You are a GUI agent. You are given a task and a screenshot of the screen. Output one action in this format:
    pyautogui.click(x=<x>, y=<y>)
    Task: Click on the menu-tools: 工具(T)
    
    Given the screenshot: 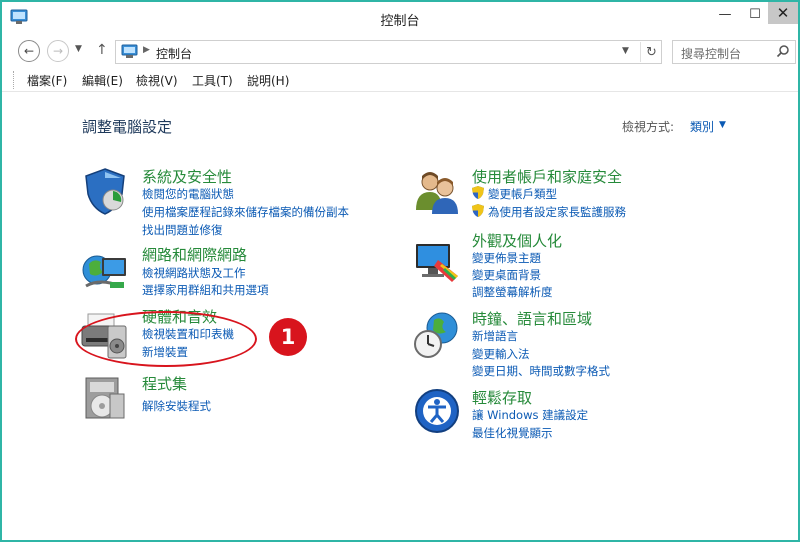 What is the action you would take?
    pyautogui.click(x=212, y=80)
    